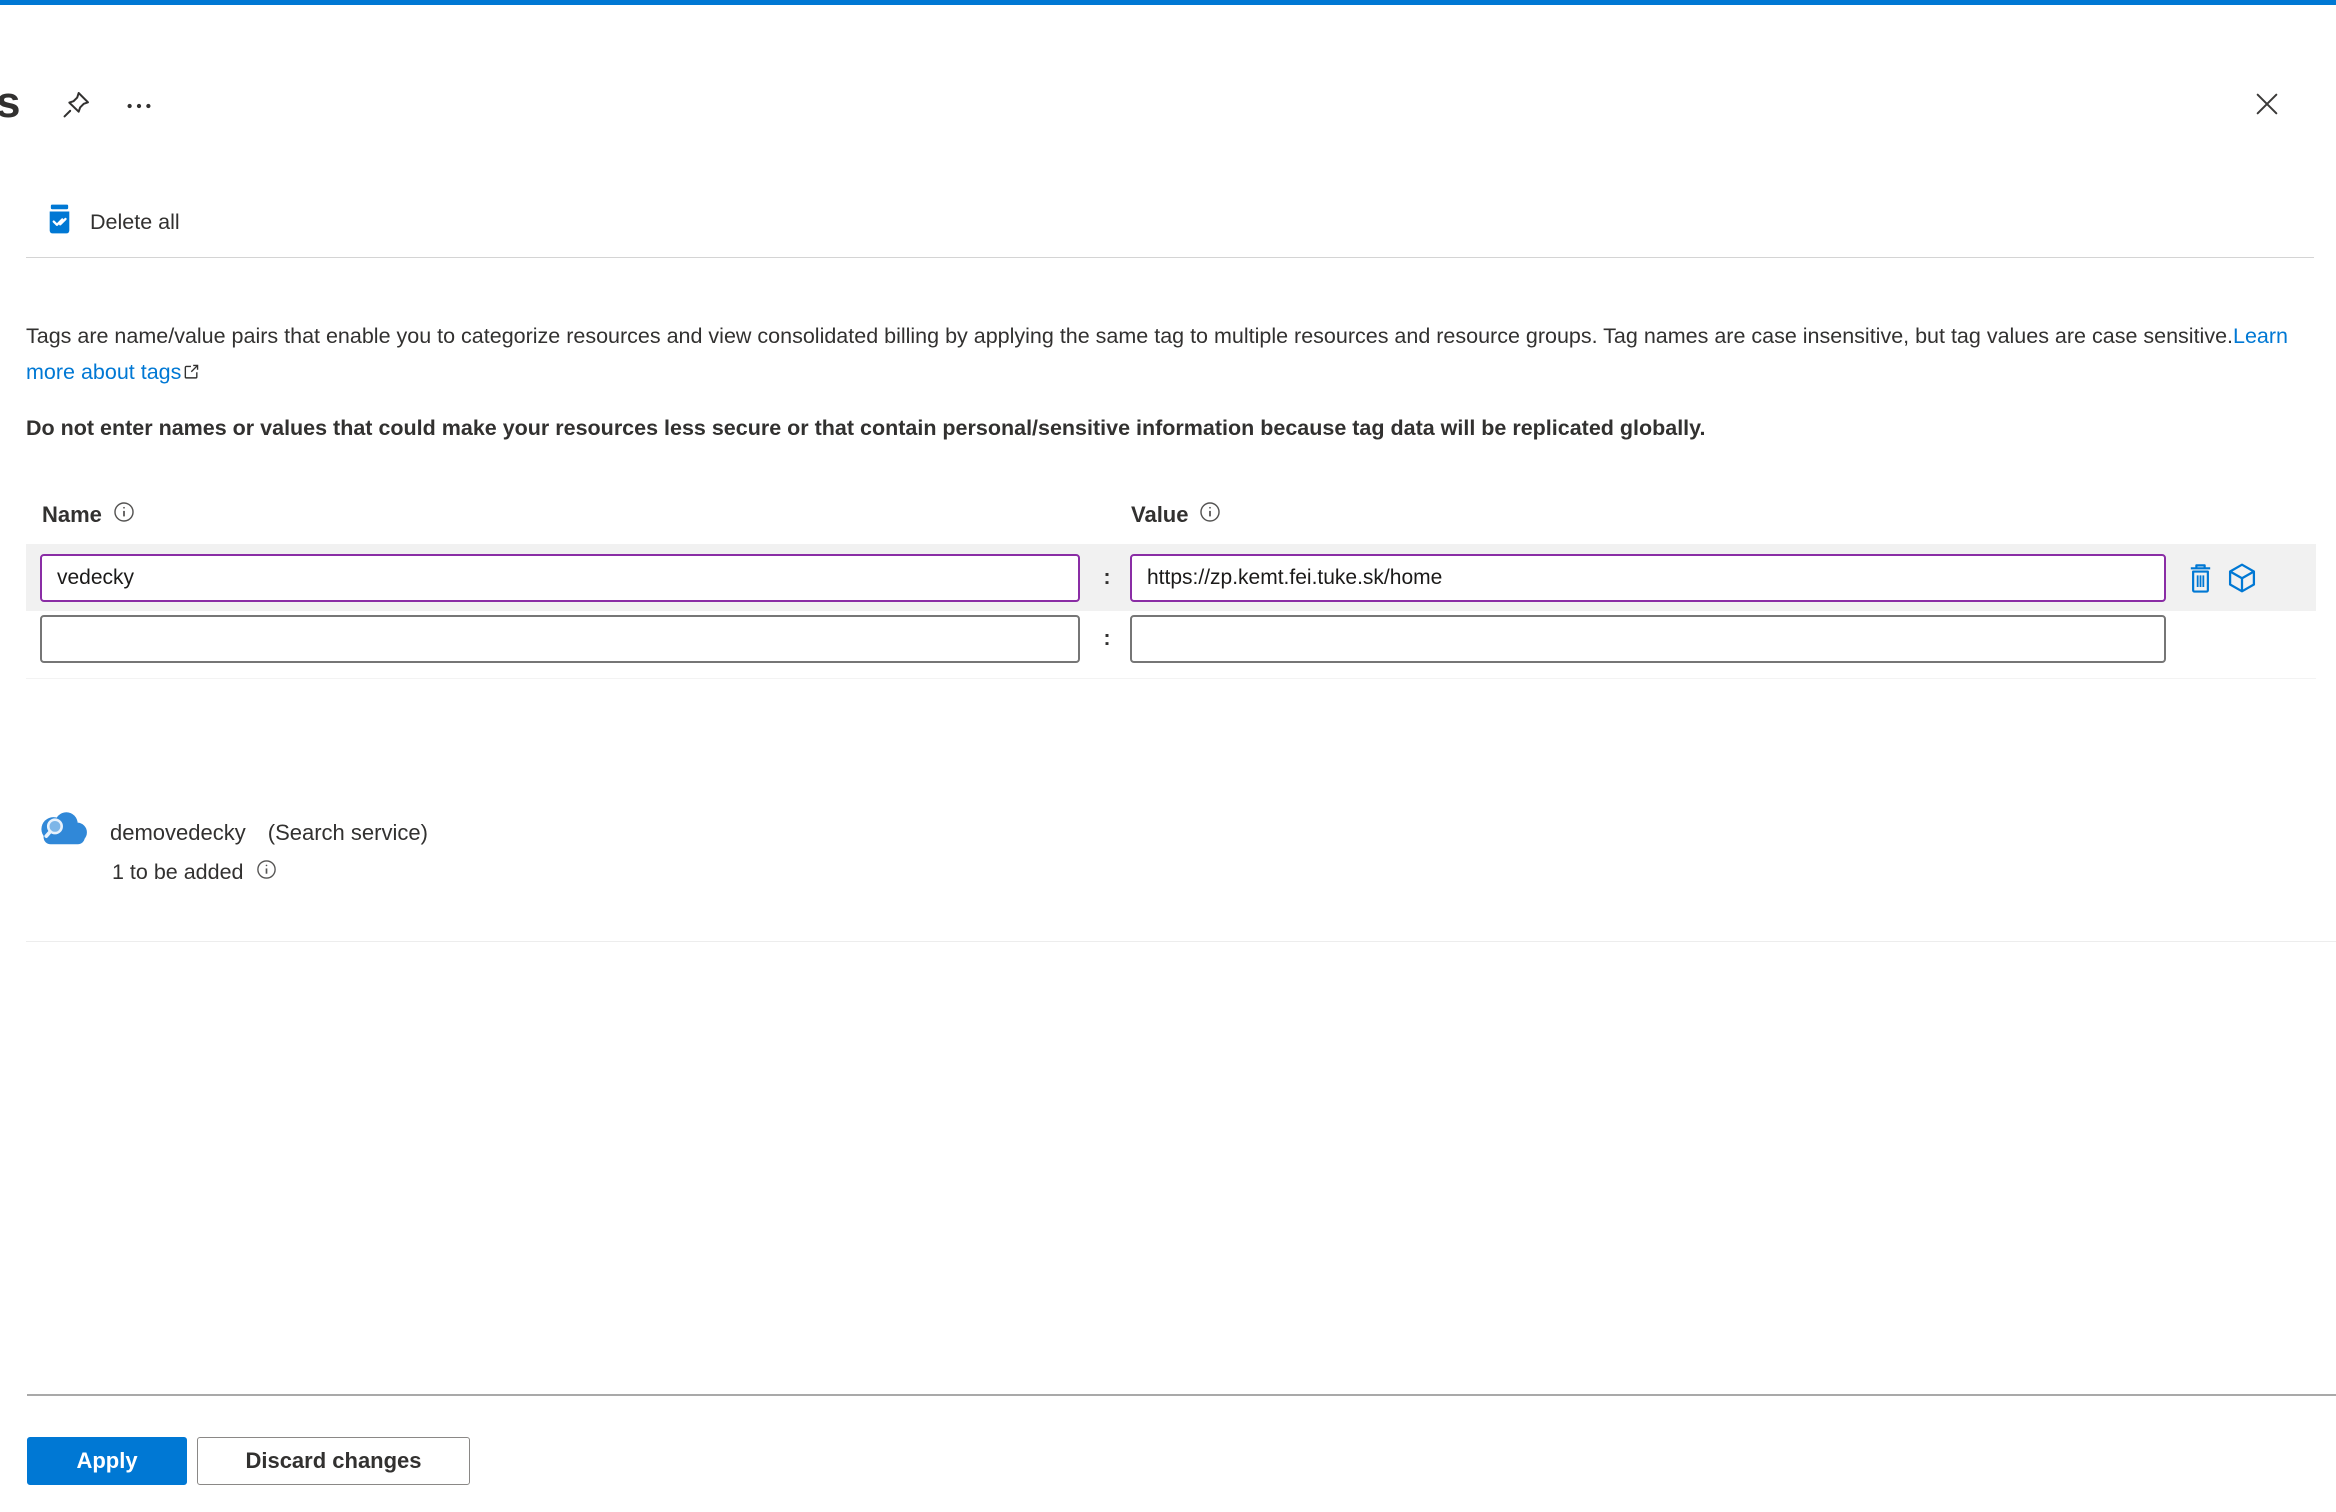 This screenshot has width=2336, height=1512. What do you see at coordinates (1168, 2) in the screenshot?
I see `blade-top-accent-bar` at bounding box center [1168, 2].